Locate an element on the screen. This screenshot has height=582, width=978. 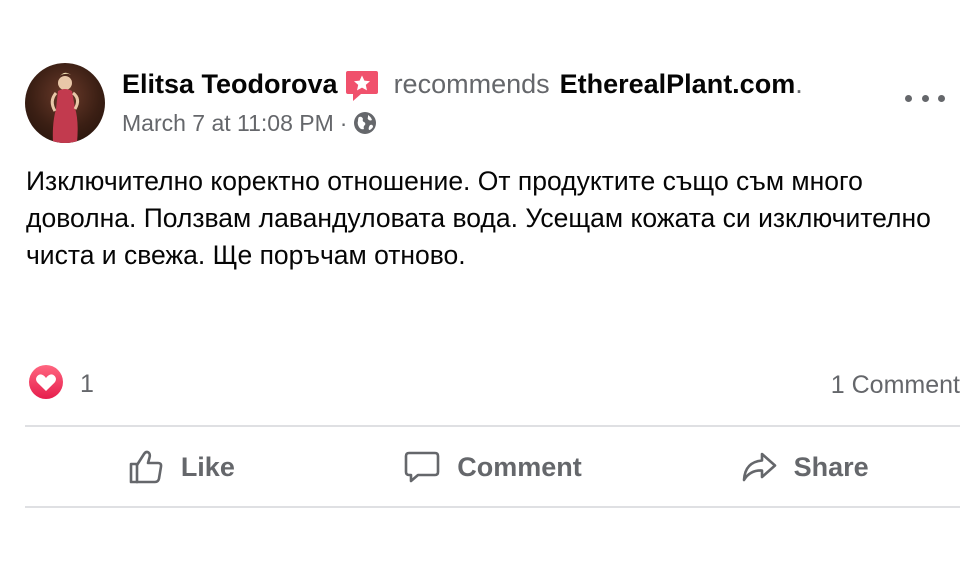
like-label: Like is located at coordinates (207, 466).